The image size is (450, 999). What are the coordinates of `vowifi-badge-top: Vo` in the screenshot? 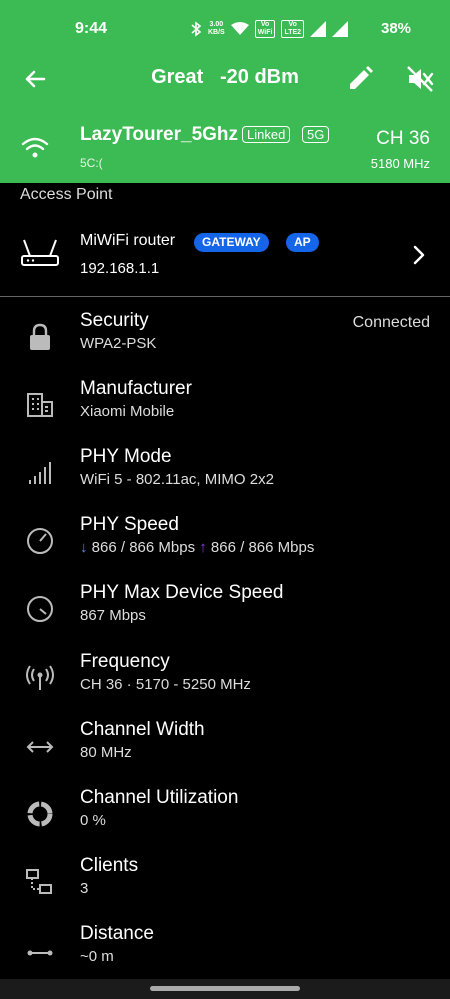 It's located at (265, 24).